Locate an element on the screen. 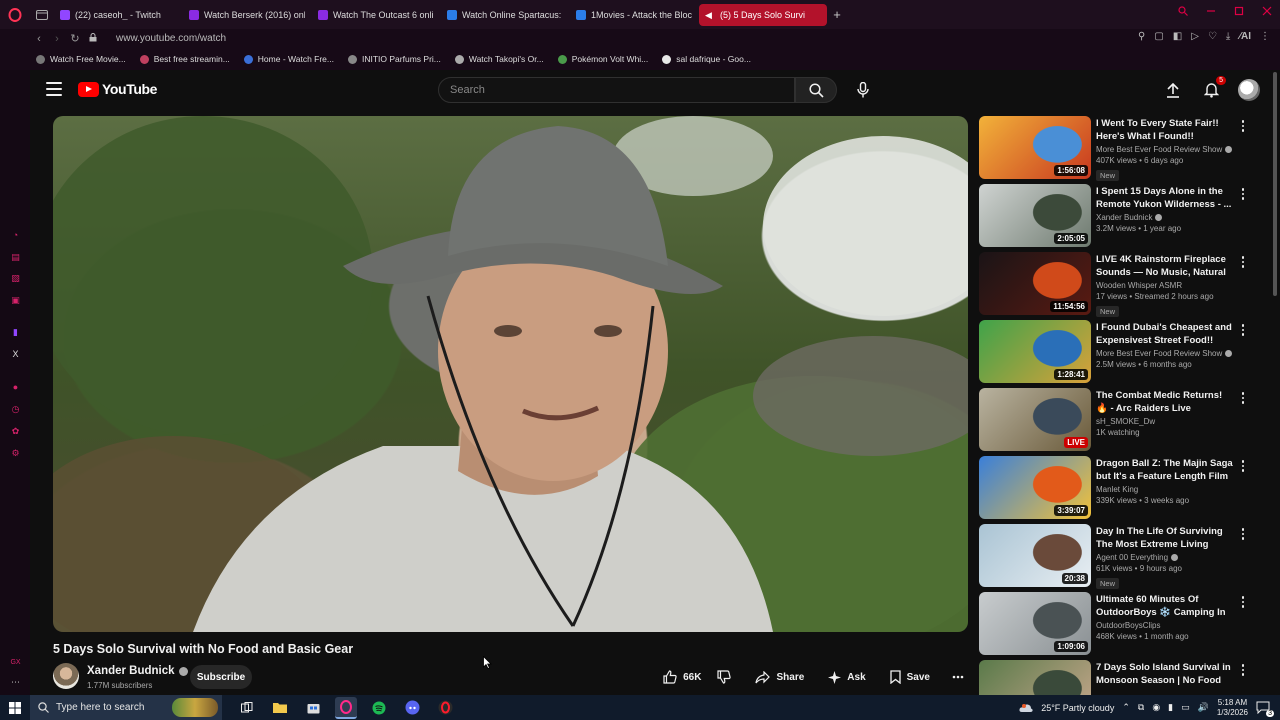 This screenshot has width=1280, height=720. sidebar-more-icon: ⋯ is located at coordinates (15, 682).